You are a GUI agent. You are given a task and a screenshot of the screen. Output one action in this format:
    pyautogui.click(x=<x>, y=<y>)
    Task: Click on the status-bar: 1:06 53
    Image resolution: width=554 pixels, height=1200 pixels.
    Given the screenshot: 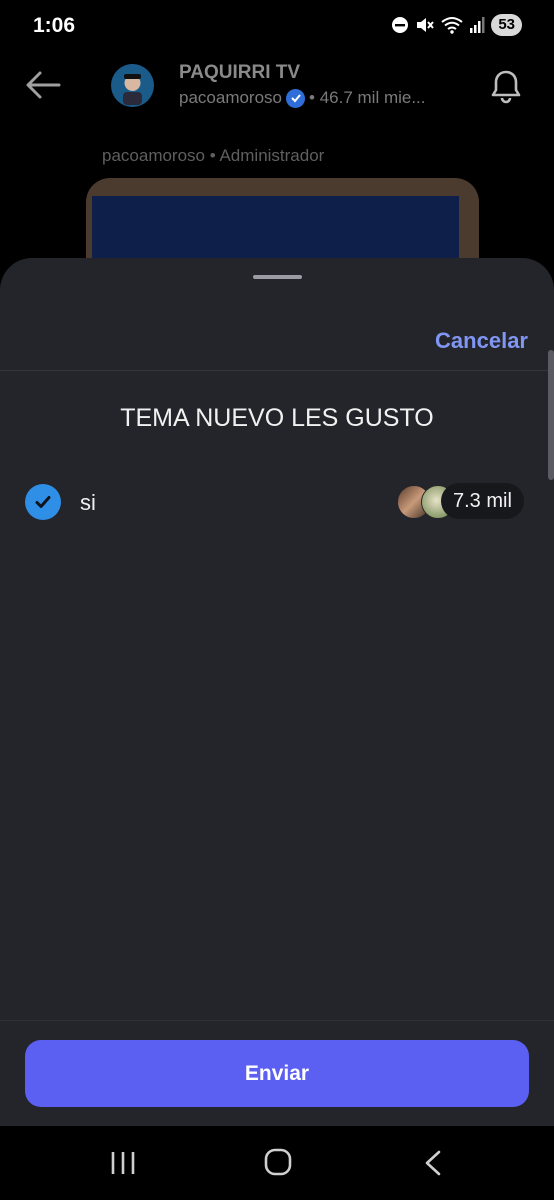 What is the action you would take?
    pyautogui.click(x=277, y=26)
    